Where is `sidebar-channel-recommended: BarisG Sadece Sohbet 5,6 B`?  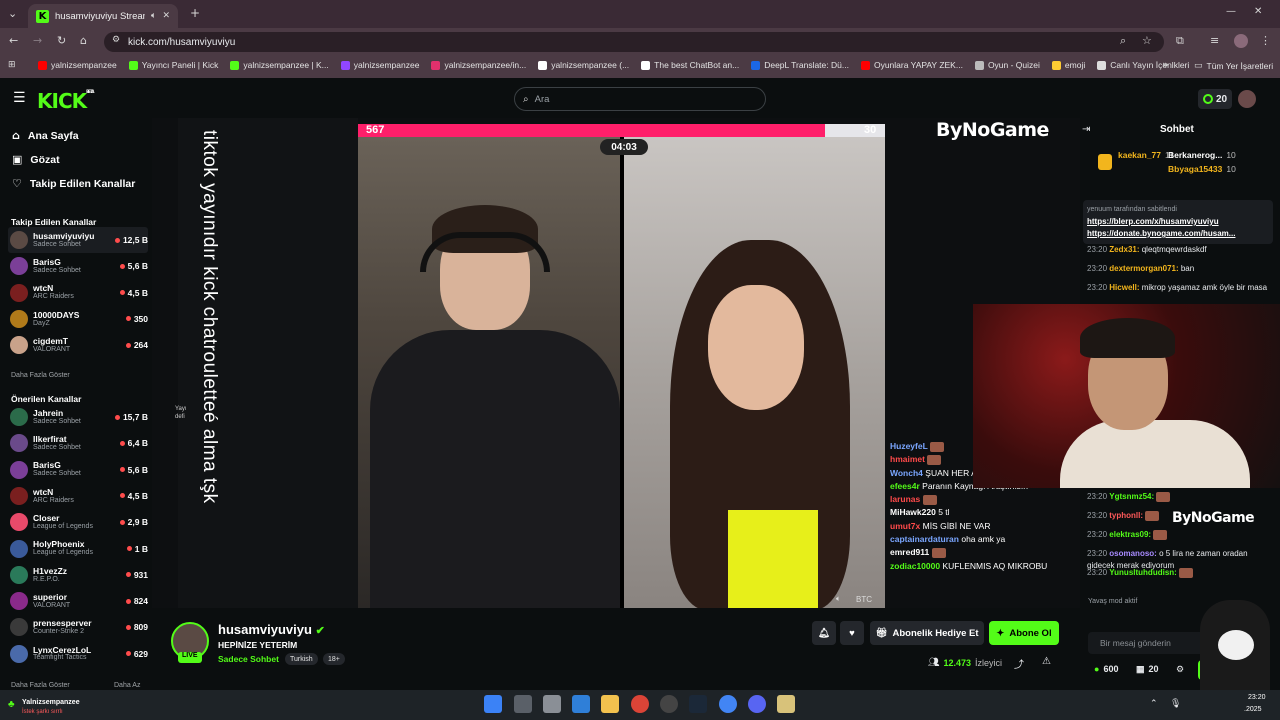 sidebar-channel-recommended: BarisG Sadece Sohbet 5,6 B is located at coordinates (78, 470).